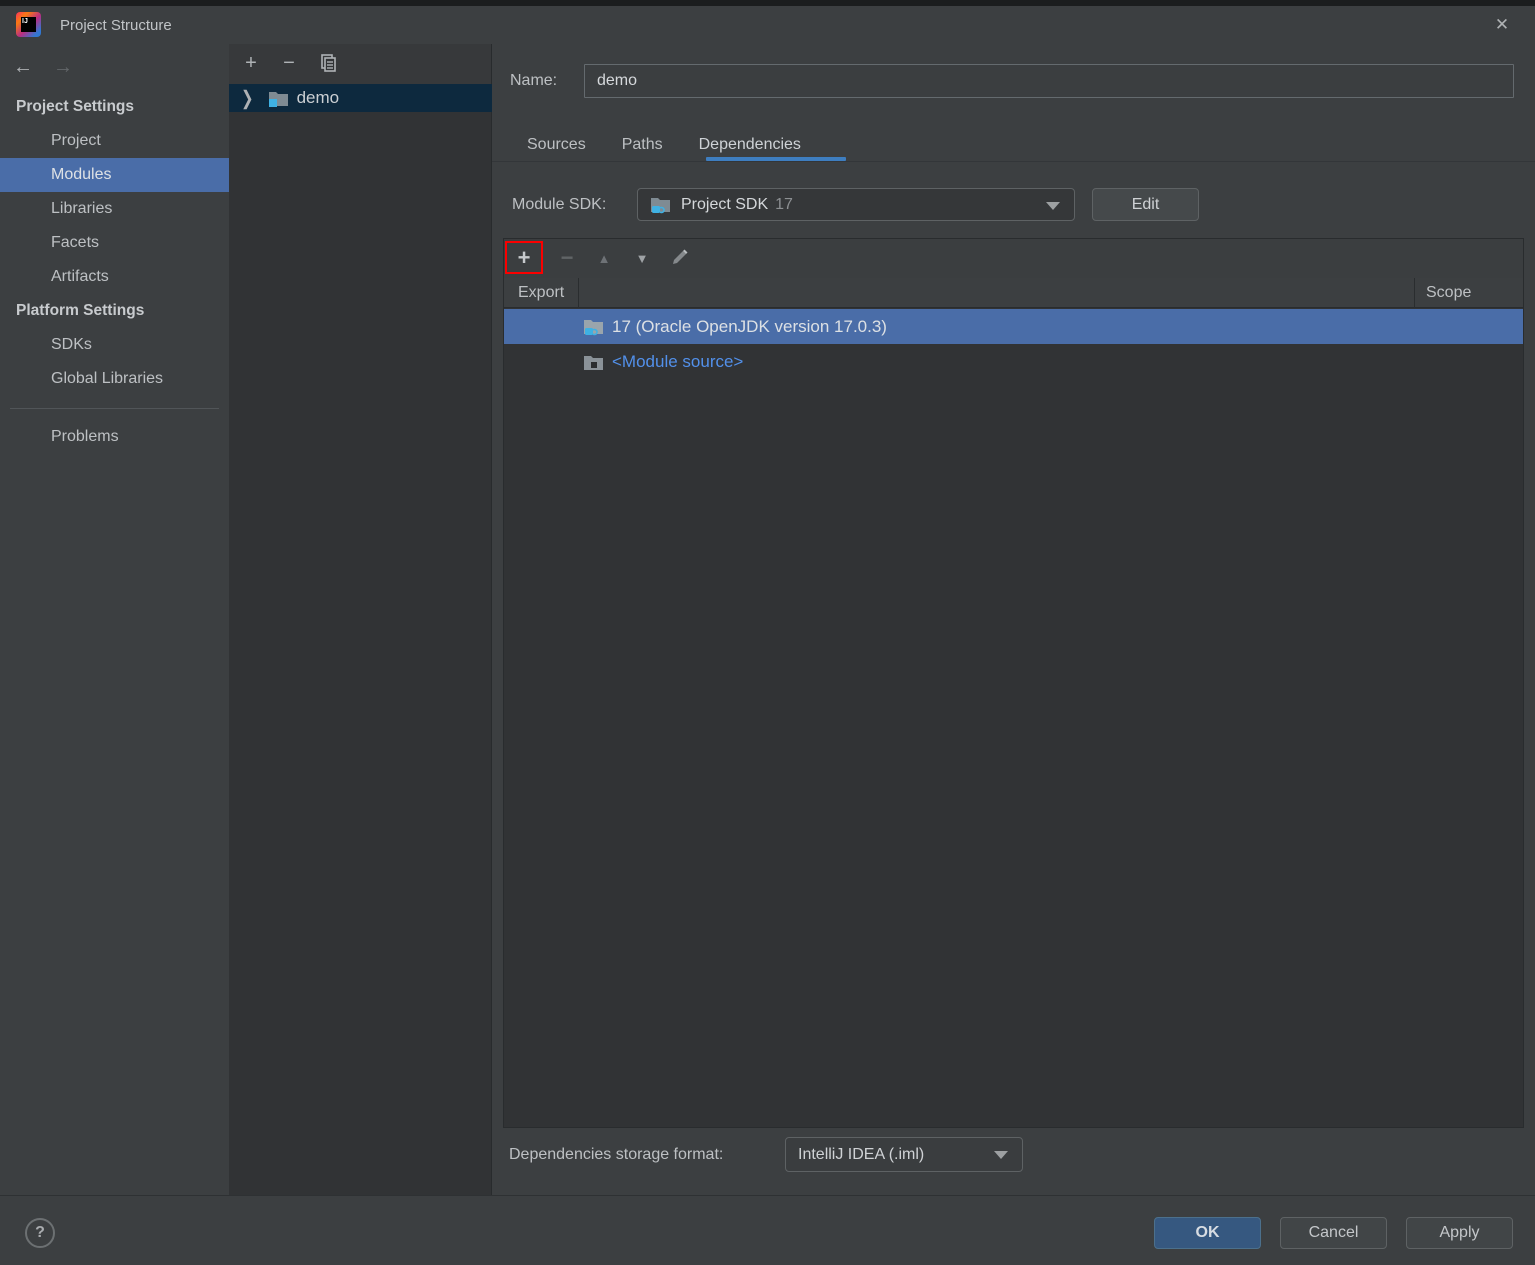  What do you see at coordinates (360, 98) in the screenshot?
I see `tree-node-demo: ❯ demo` at bounding box center [360, 98].